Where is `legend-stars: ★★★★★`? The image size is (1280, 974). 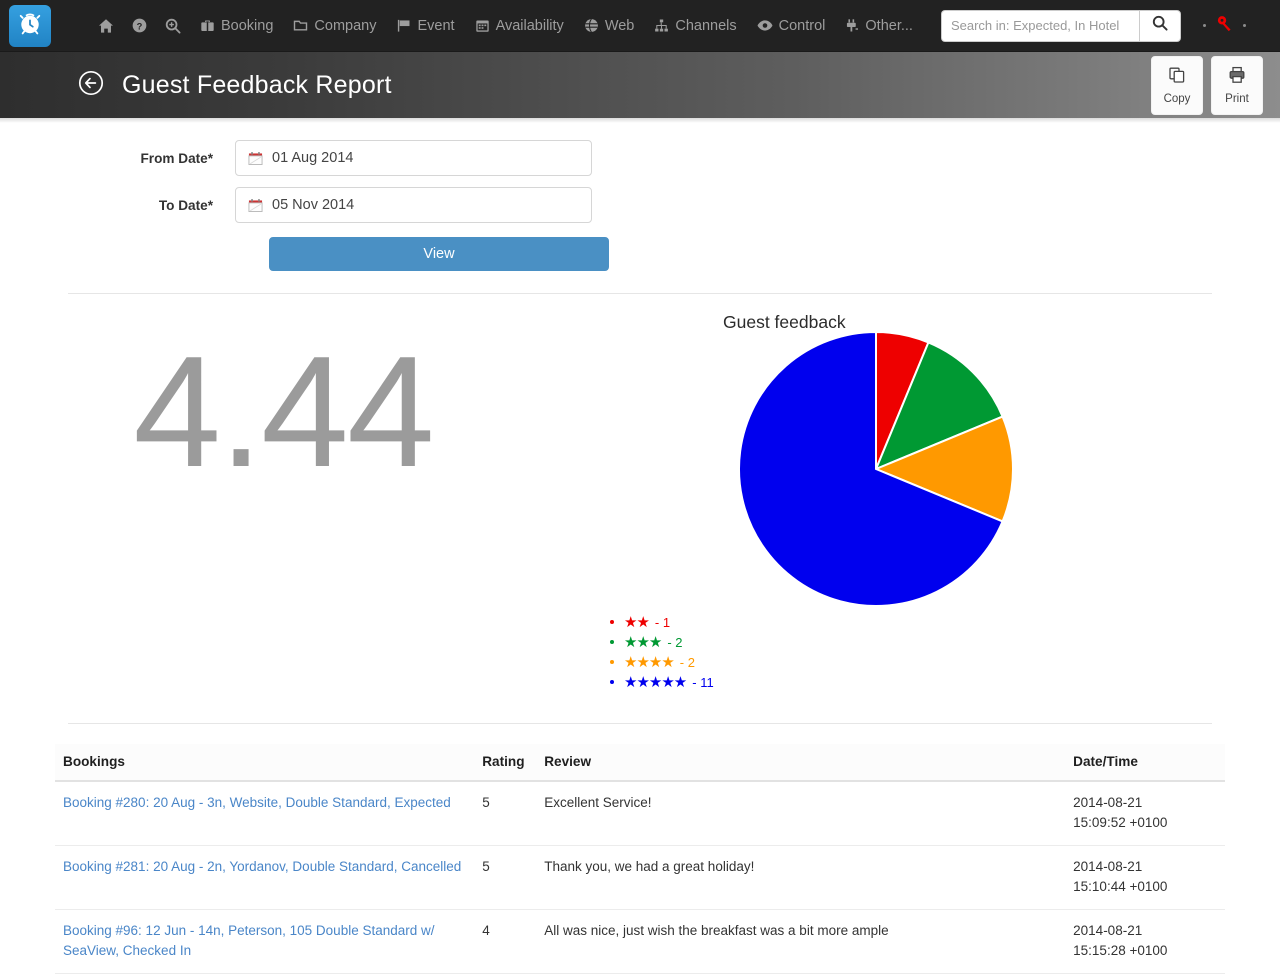
legend-stars: ★★★★★ is located at coordinates (655, 682).